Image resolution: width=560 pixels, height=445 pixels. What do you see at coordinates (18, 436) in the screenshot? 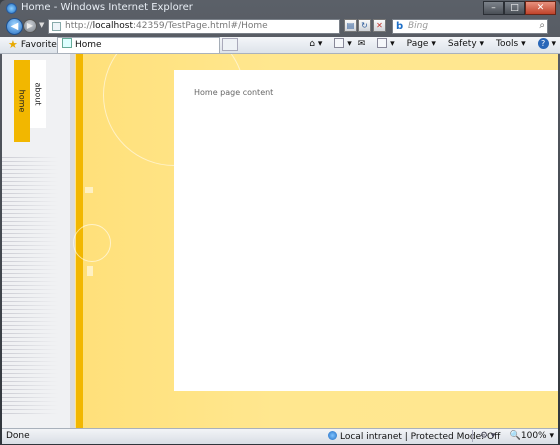
I see `status-text: Done` at bounding box center [18, 436].